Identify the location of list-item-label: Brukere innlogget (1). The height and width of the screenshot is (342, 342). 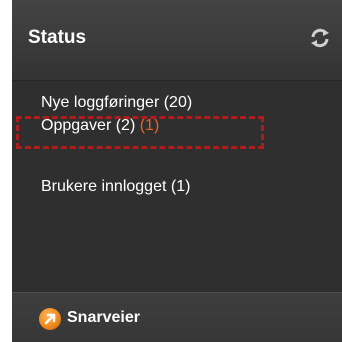
(116, 186).